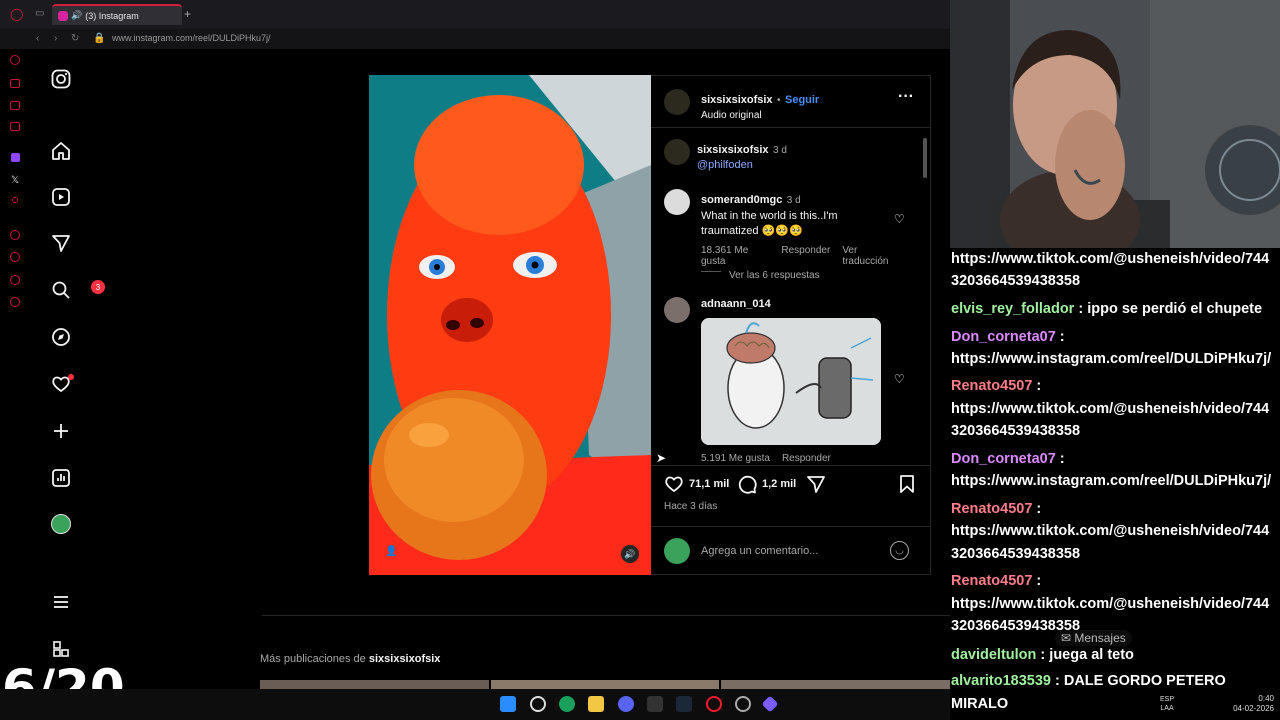 The width and height of the screenshot is (1280, 720). Describe the element at coordinates (1248, 704) in the screenshot. I see `clock: 0:40 04-02-2026` at that location.